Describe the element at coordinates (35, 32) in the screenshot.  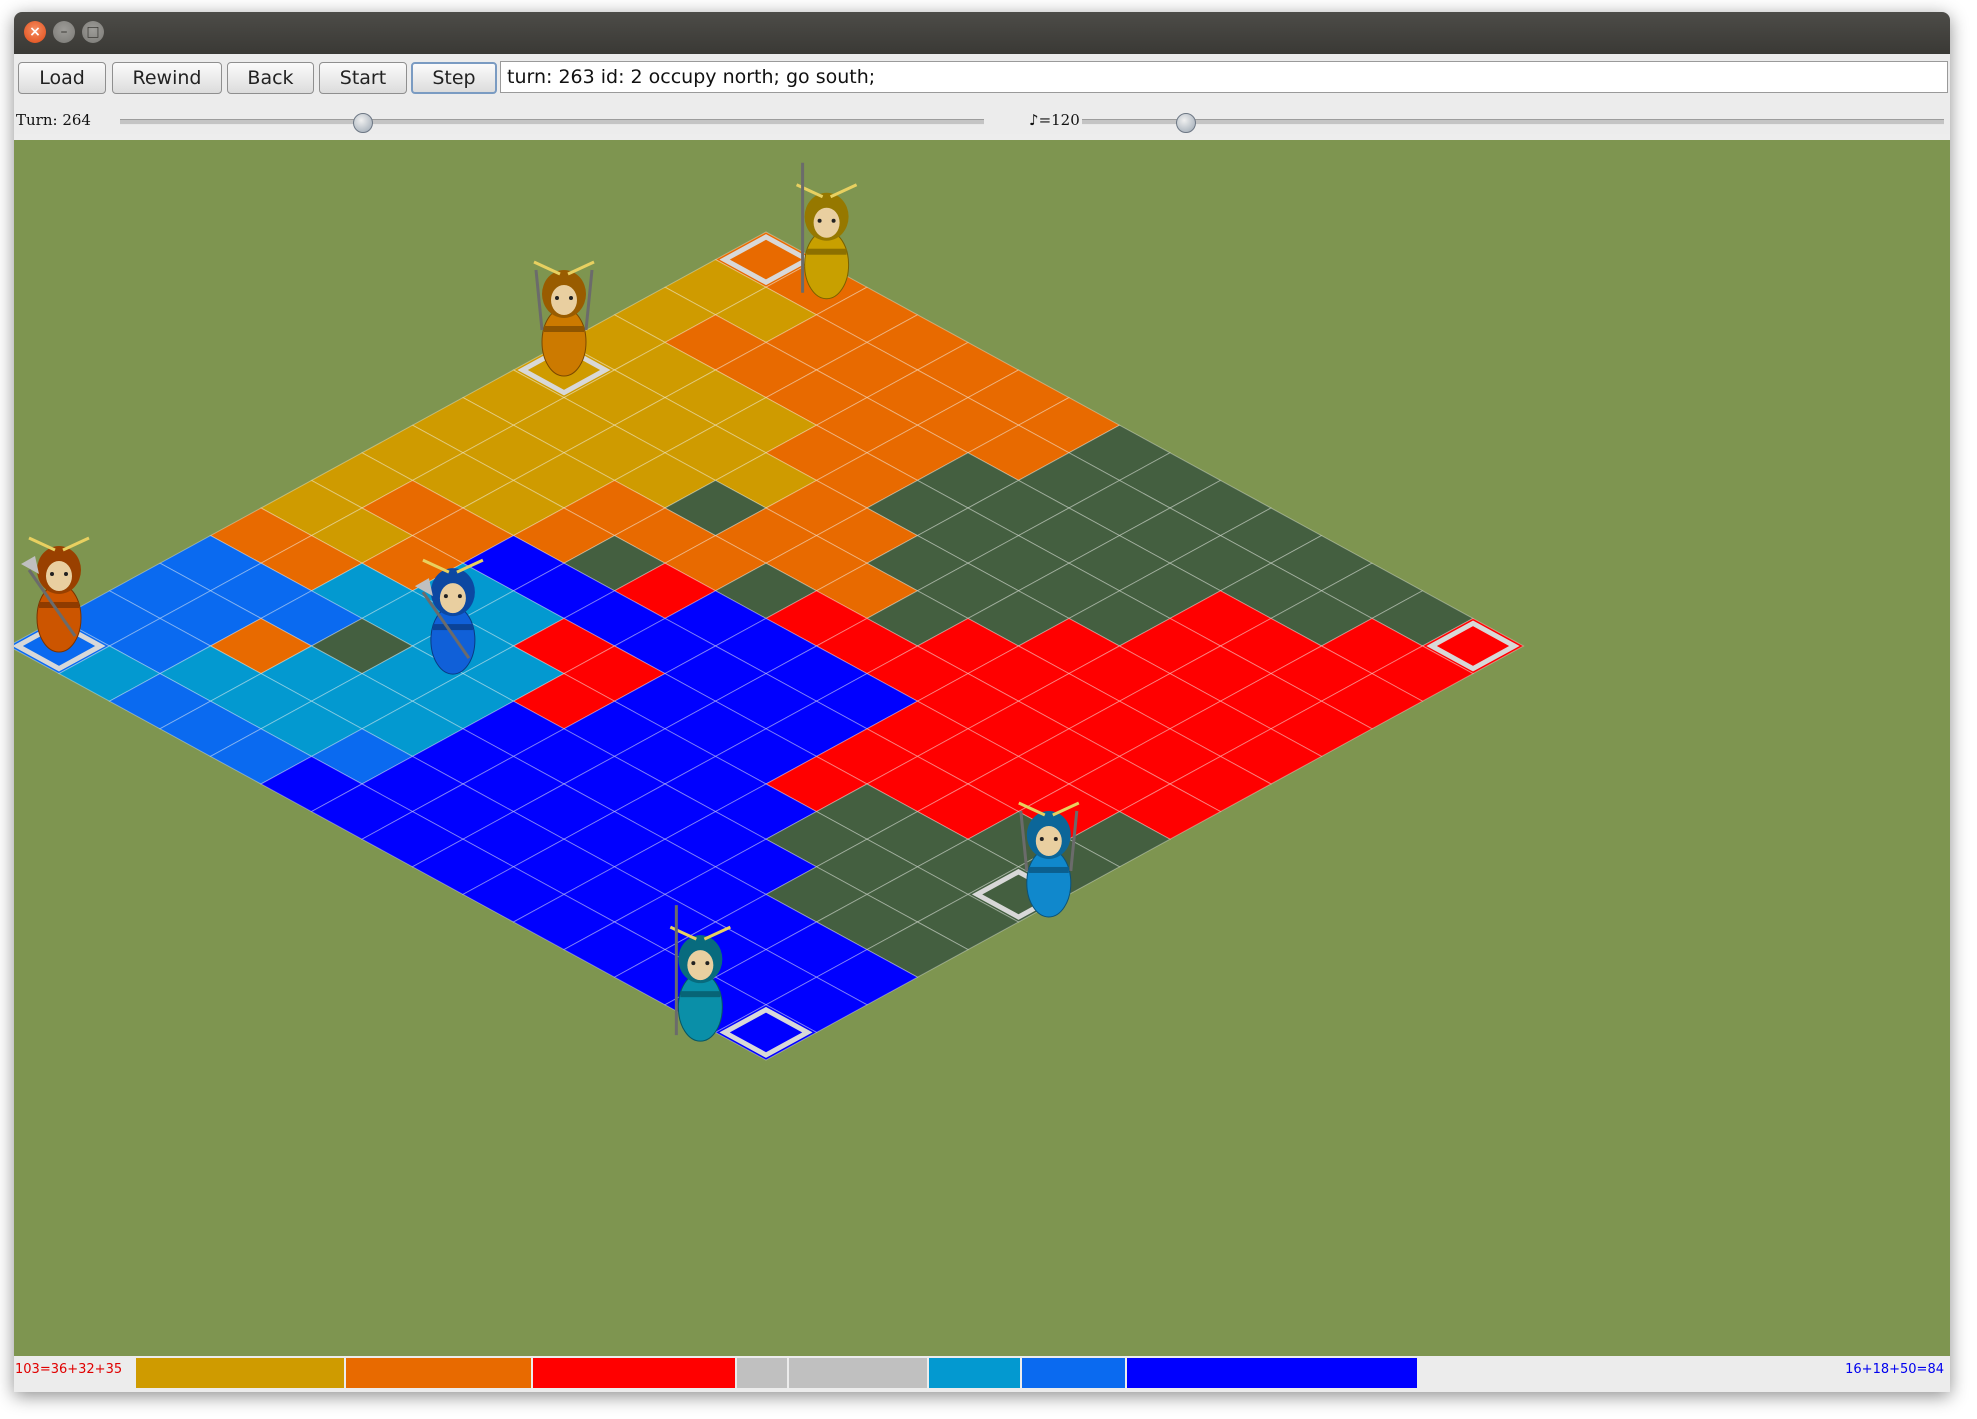
I see `close-icon: ×` at that location.